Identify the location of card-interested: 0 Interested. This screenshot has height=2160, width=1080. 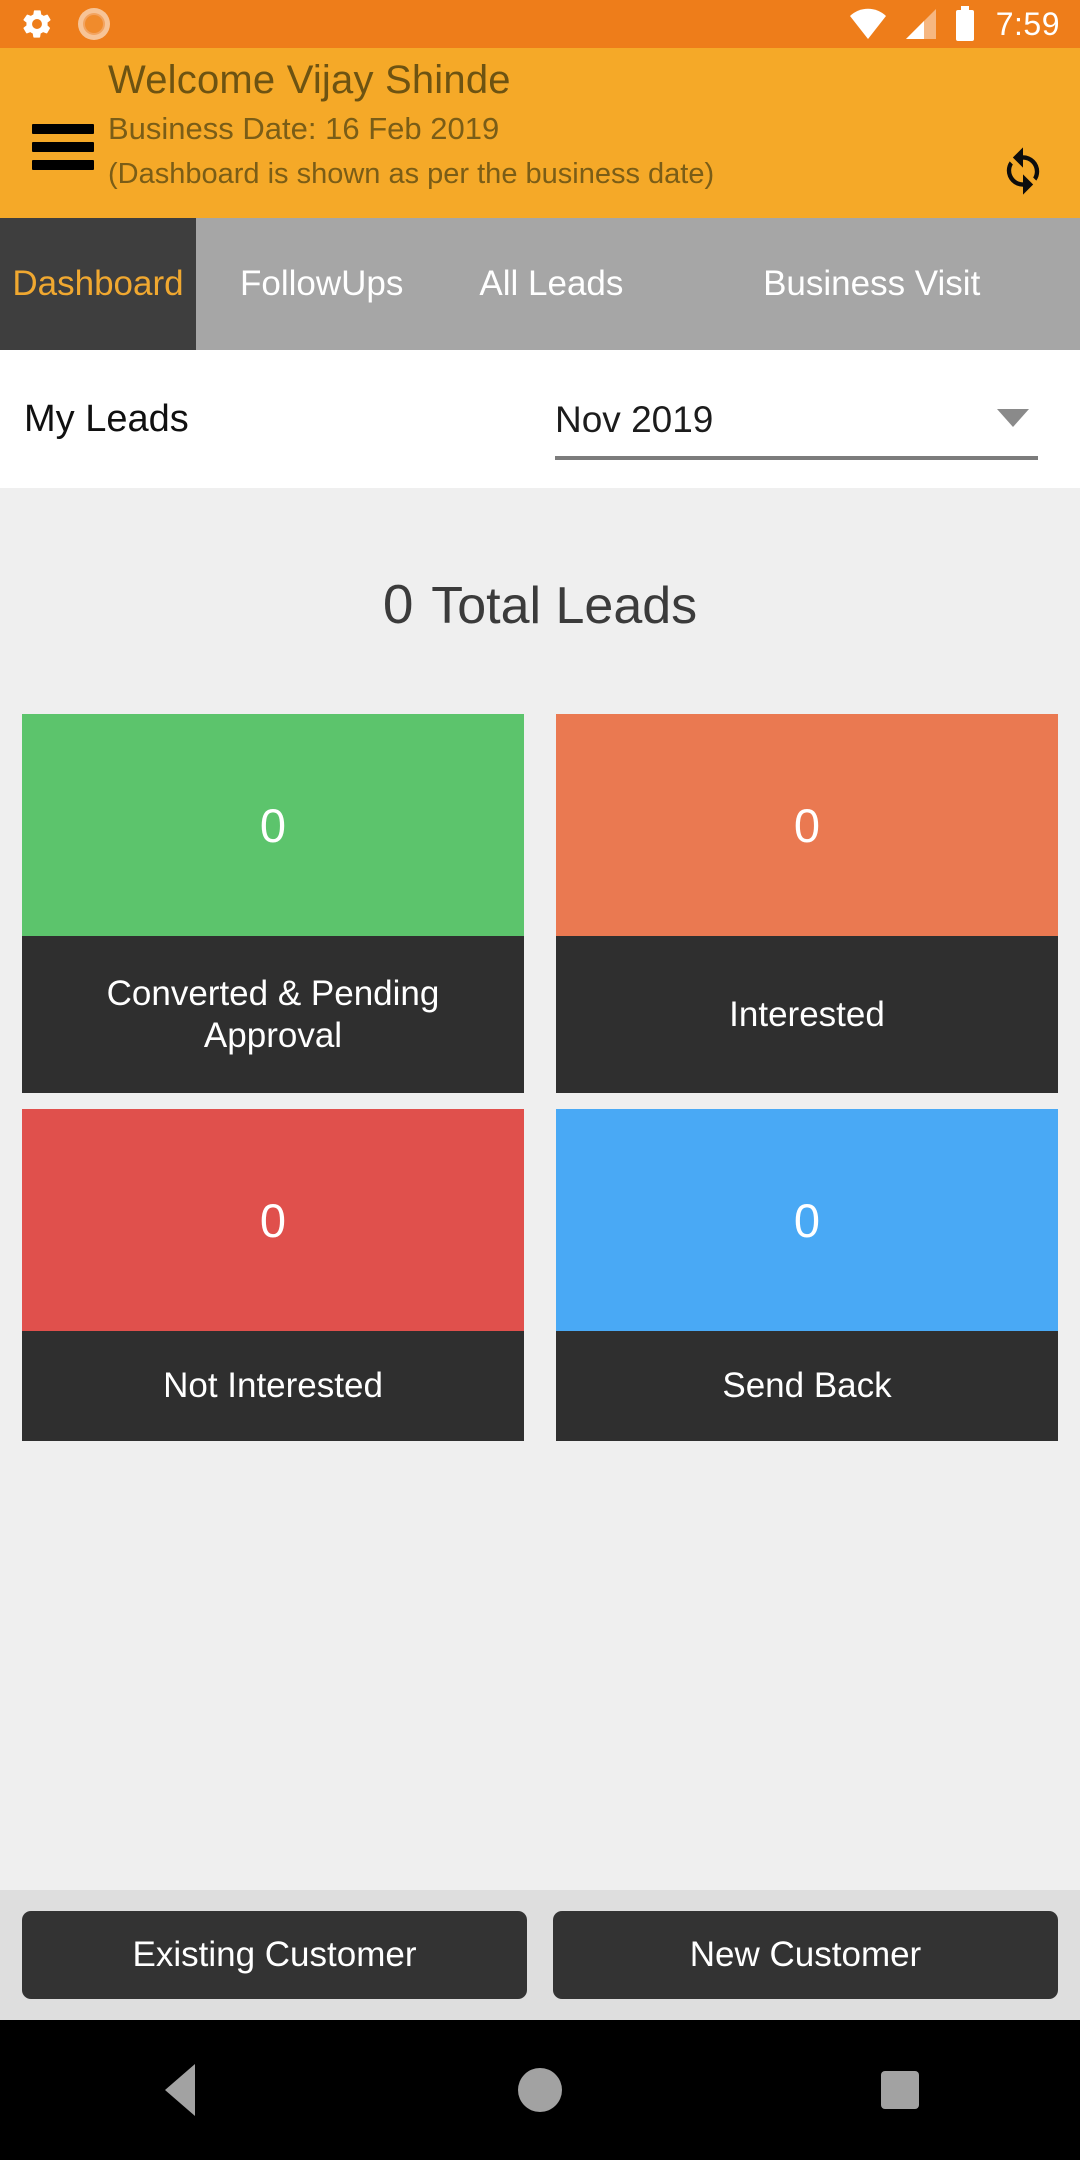
(807, 903).